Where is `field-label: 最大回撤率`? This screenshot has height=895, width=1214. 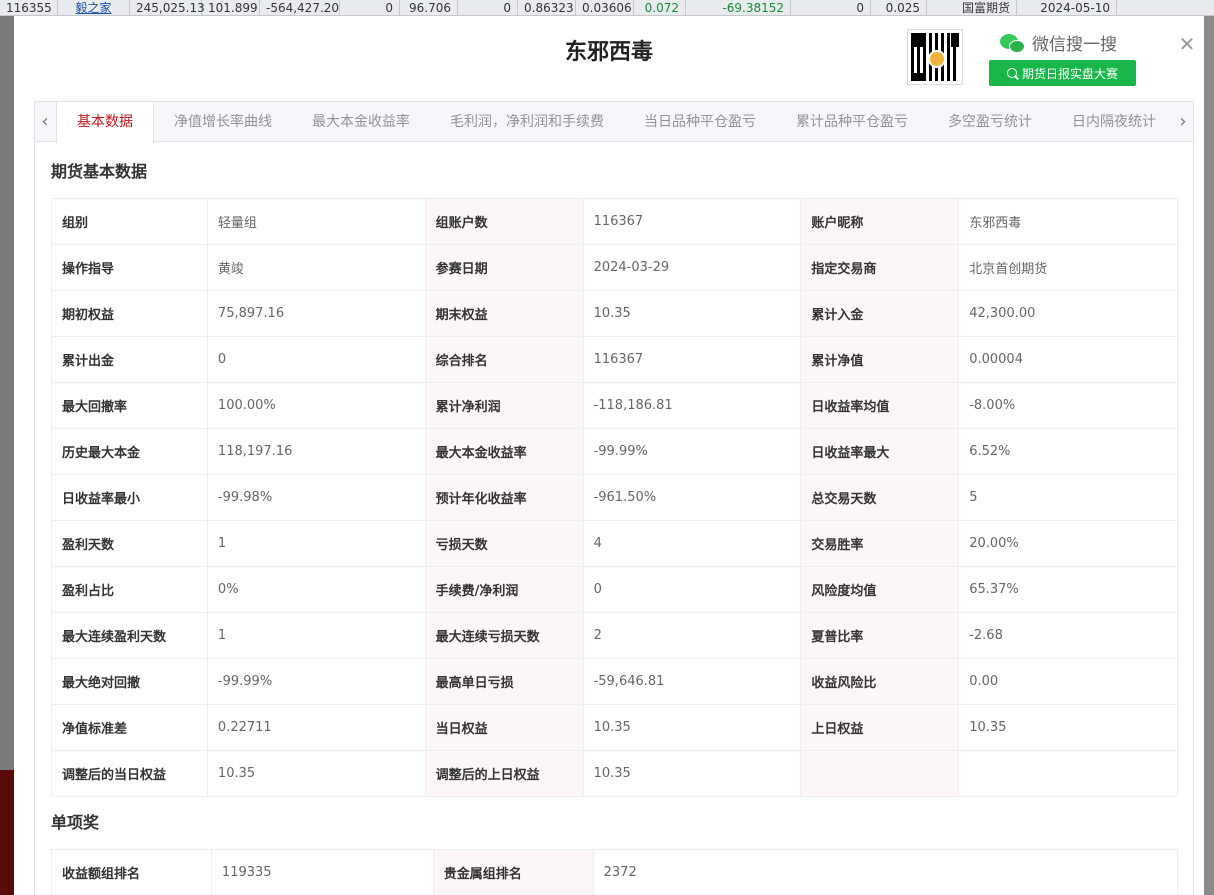
field-label: 最大回撤率 is located at coordinates (129, 405).